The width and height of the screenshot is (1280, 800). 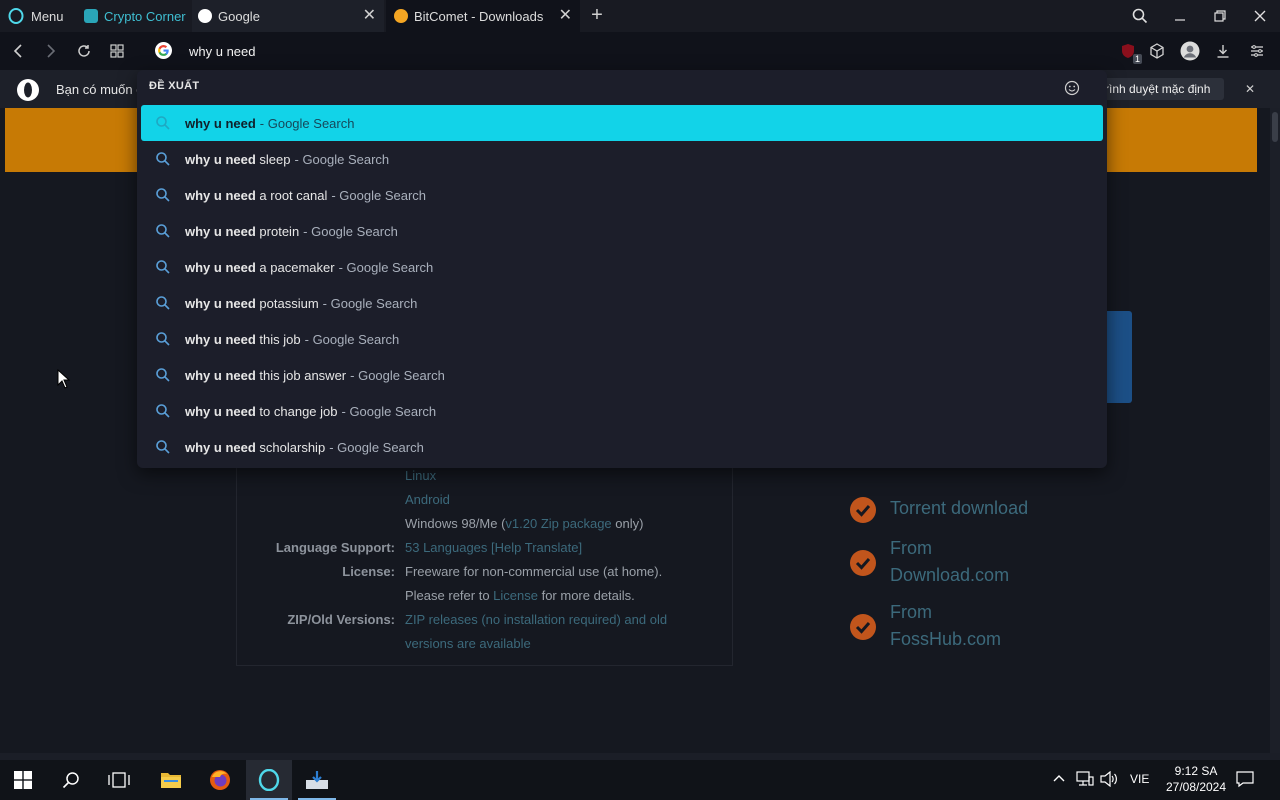 I want to click on minimize-button, so click(x=1180, y=16).